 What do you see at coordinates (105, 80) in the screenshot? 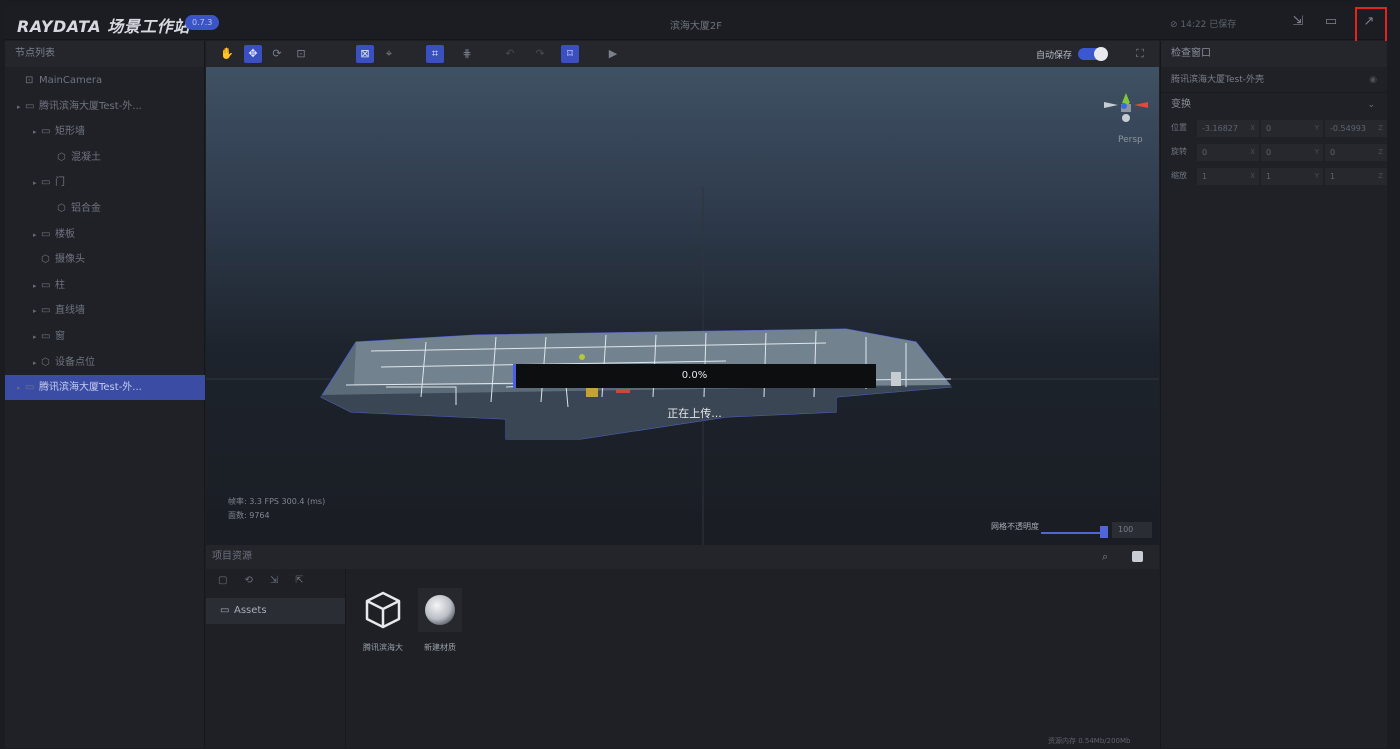
I see `tree-node: ⊡ MainCamera` at bounding box center [105, 80].